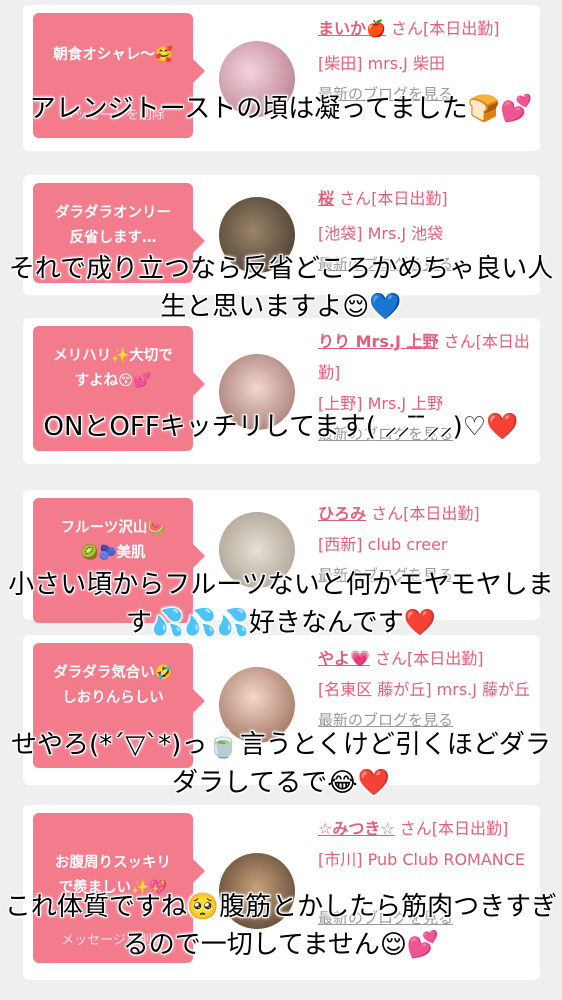 The image size is (562, 1000). Describe the element at coordinates (344, 658) in the screenshot. I see `cast-name: やよ💗` at that location.